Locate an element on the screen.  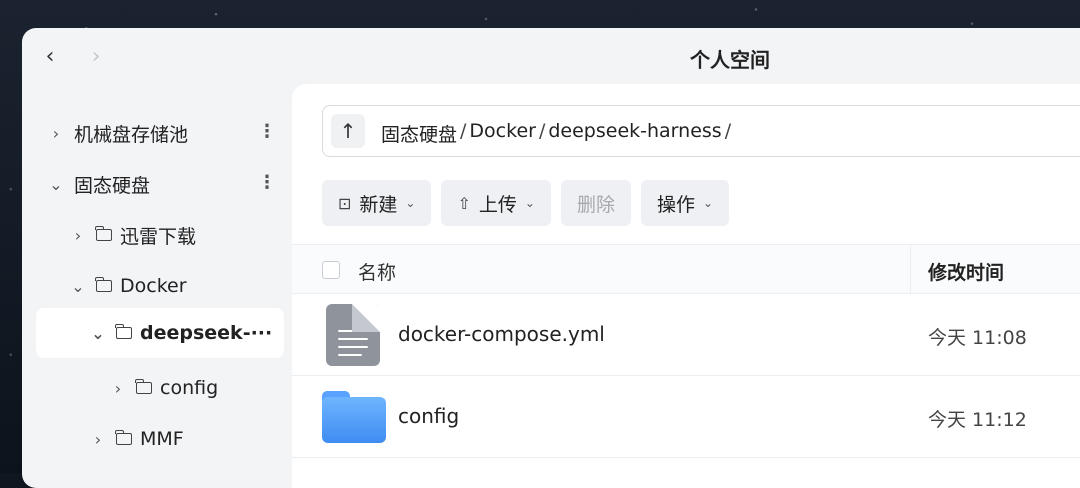
new-button: ⊡ 新建 ⌄ is located at coordinates (377, 203).